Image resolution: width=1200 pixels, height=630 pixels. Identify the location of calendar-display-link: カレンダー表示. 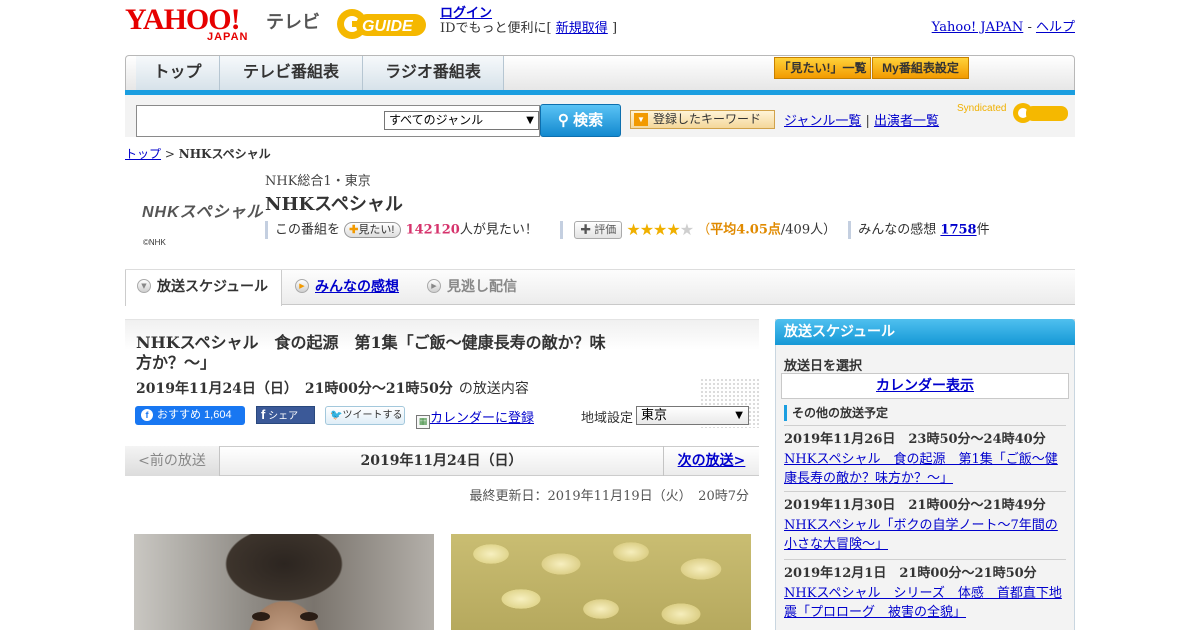
(925, 386).